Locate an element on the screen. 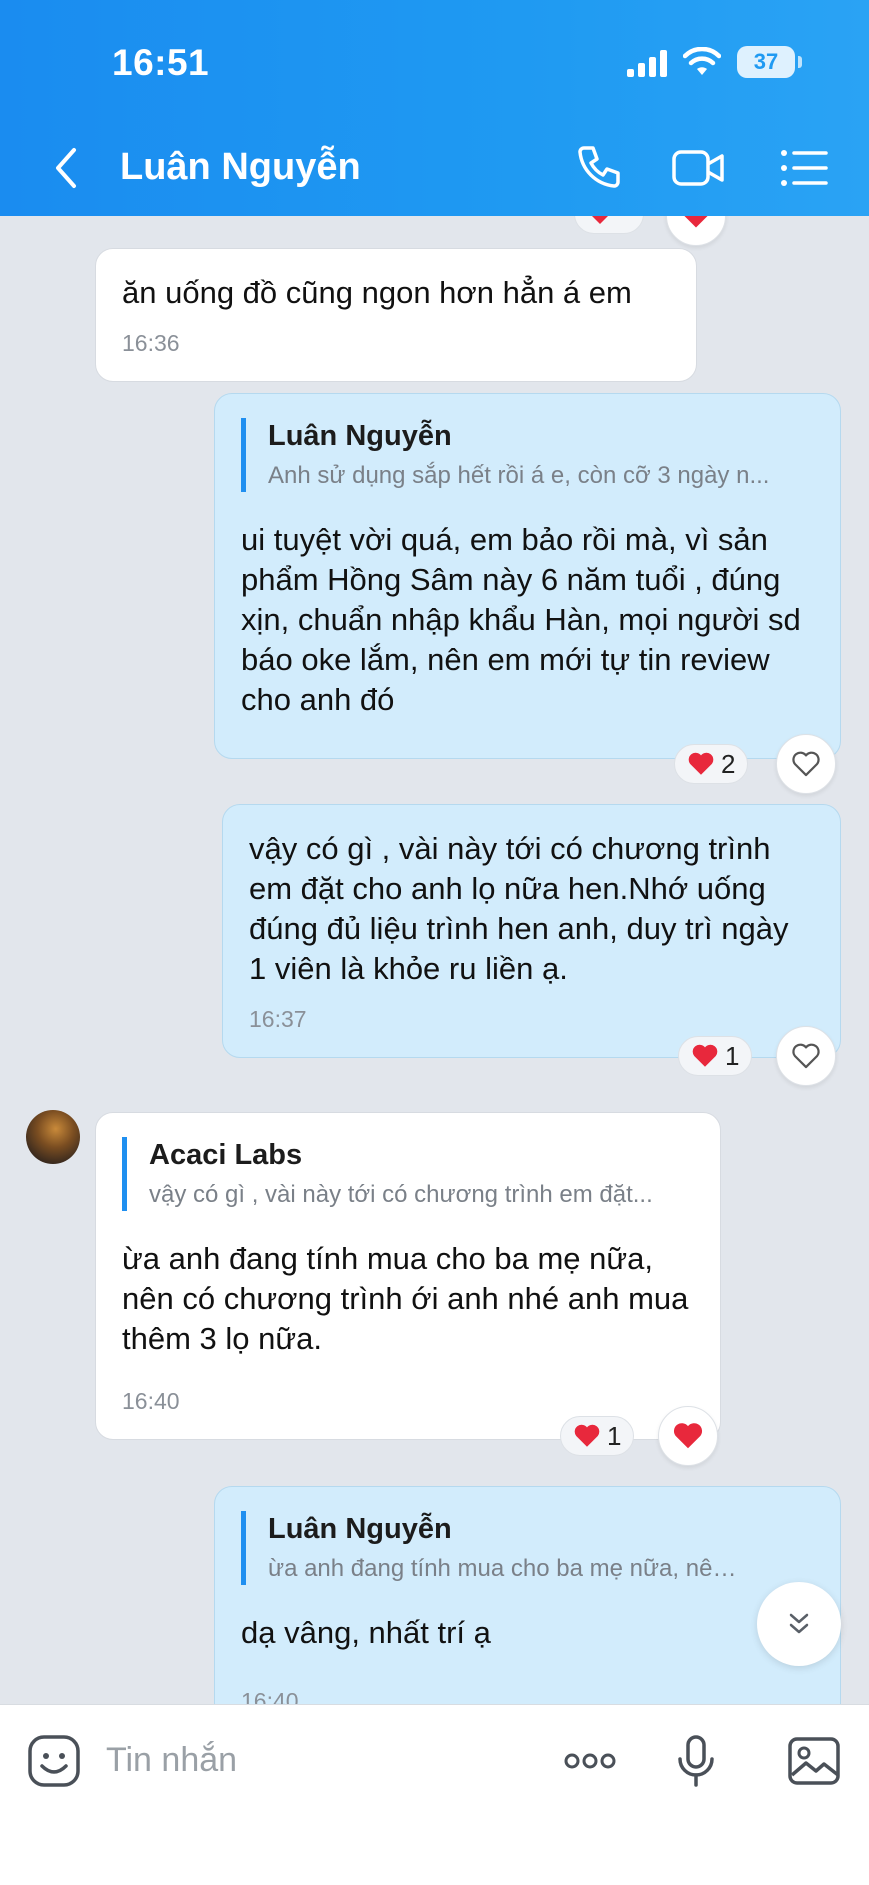 The width and height of the screenshot is (869, 1885). battery-indicator: 37 is located at coordinates (769, 62).